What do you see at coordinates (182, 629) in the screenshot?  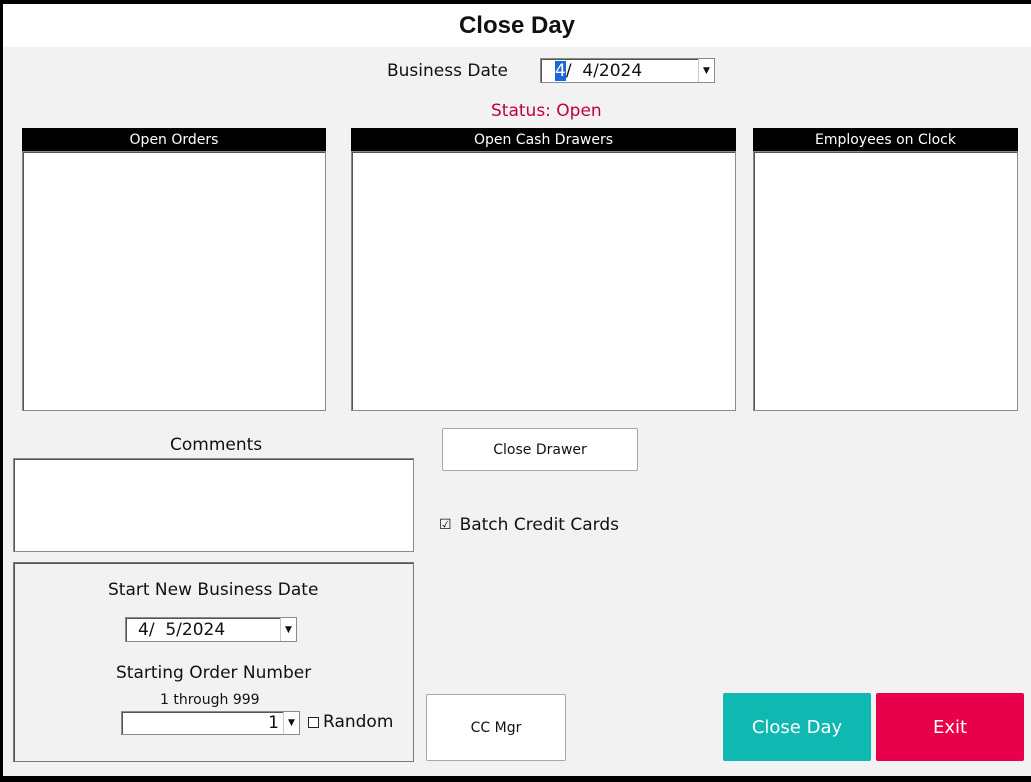 I see `new-business-date-value: 4/ 5/2024` at bounding box center [182, 629].